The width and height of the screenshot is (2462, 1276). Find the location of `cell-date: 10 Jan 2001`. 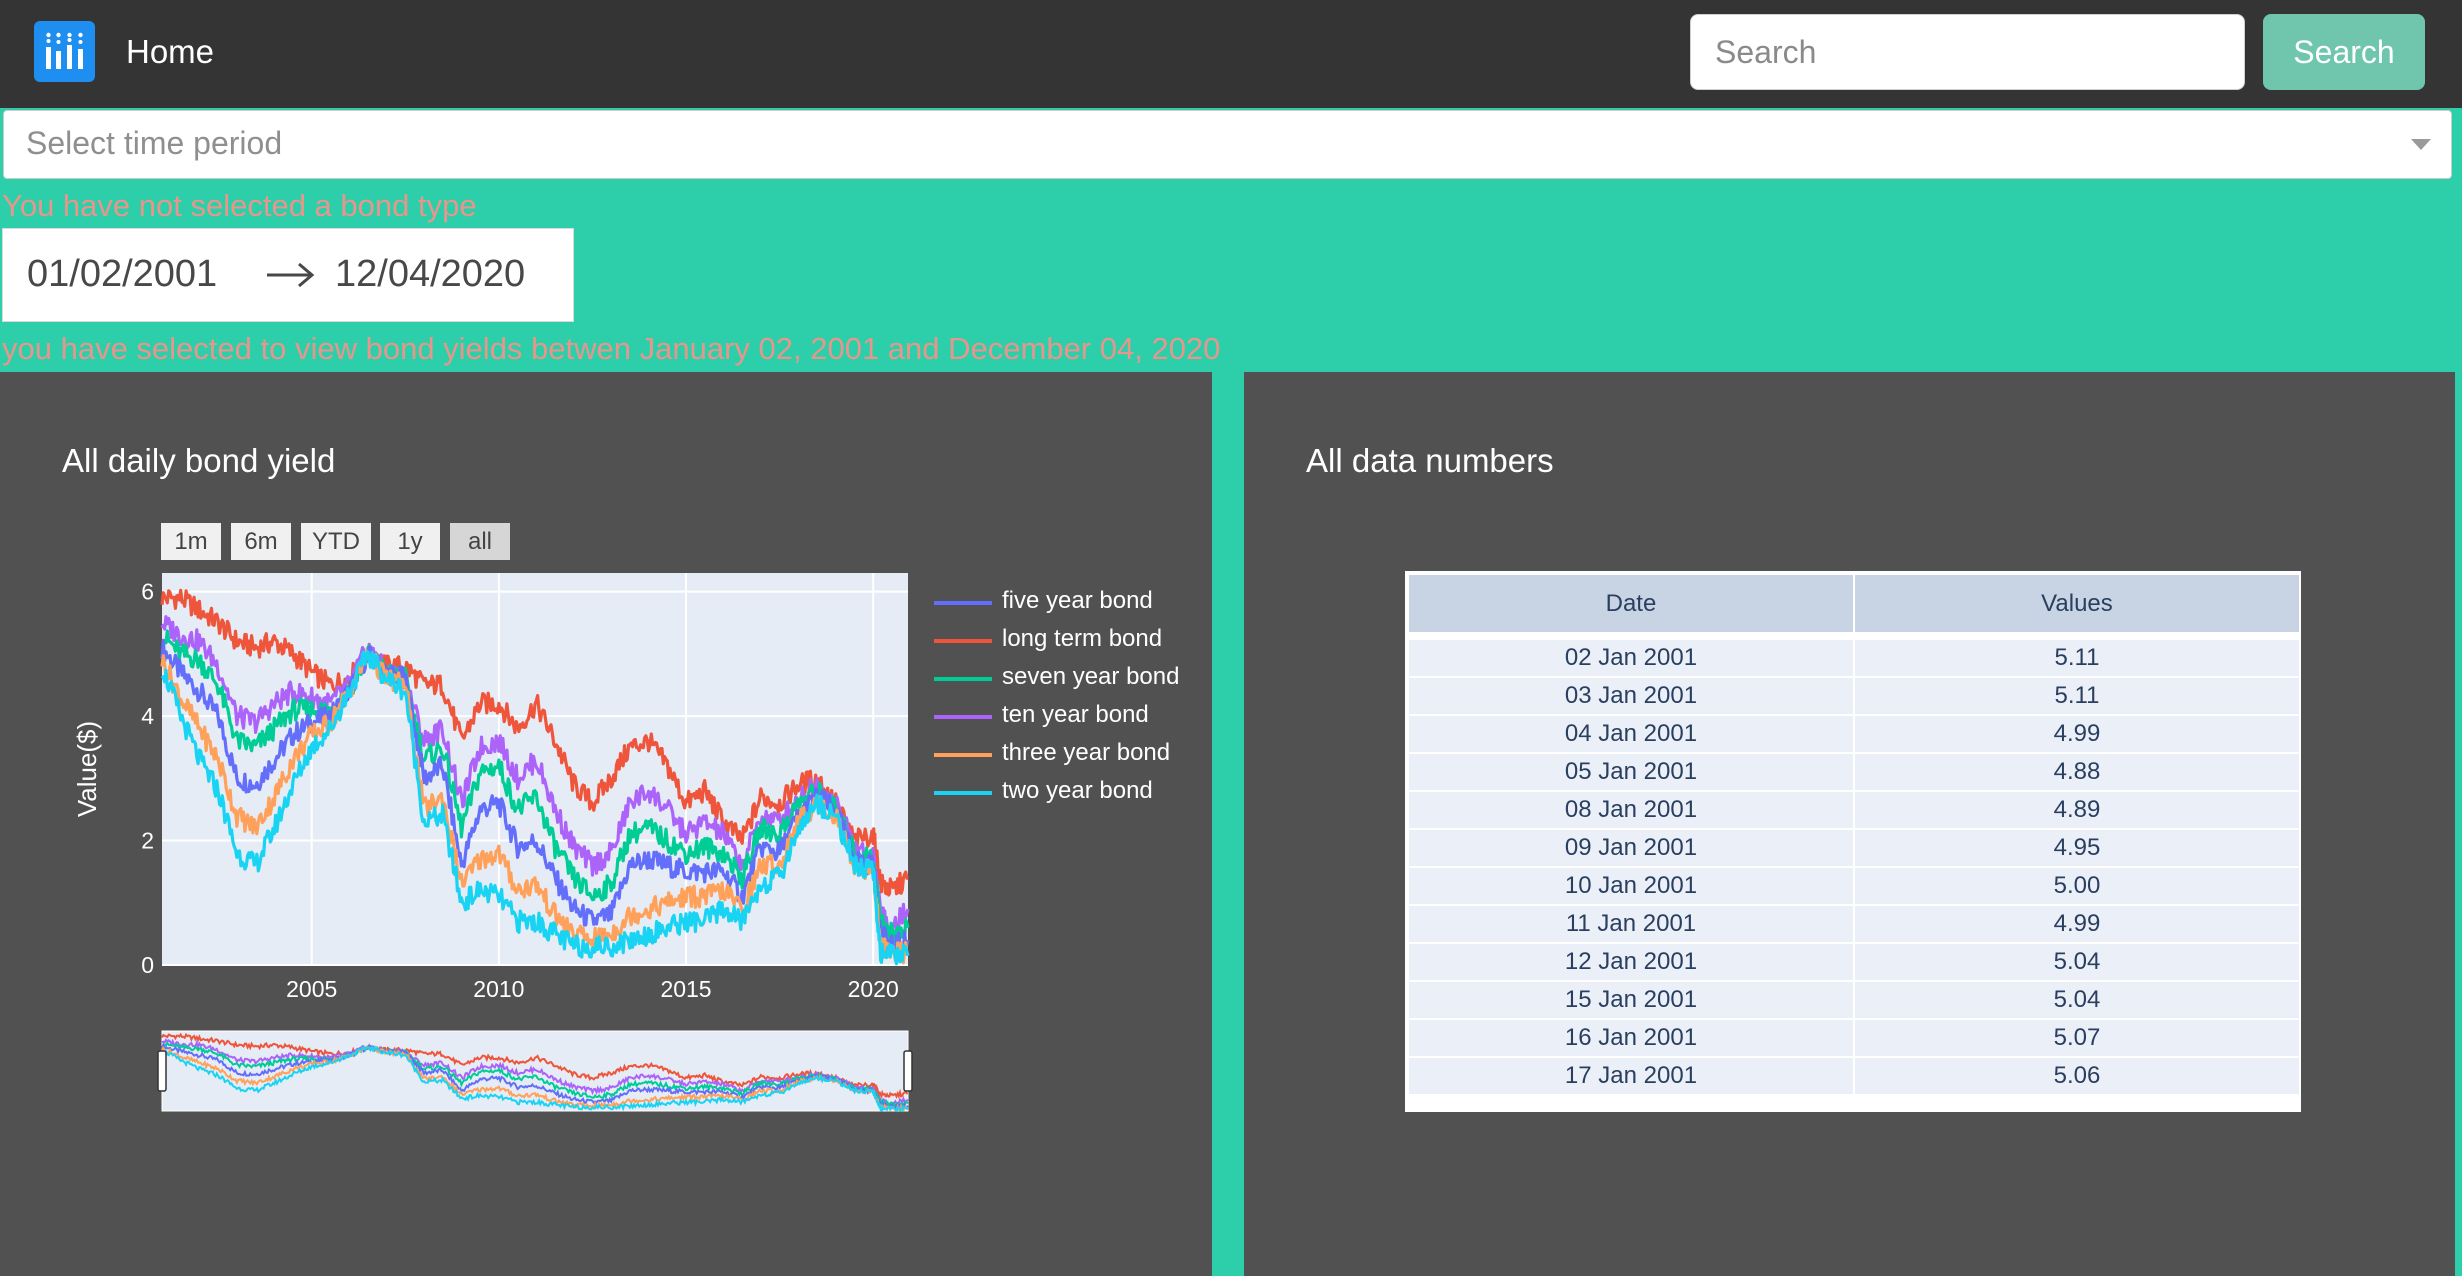

cell-date: 10 Jan 2001 is located at coordinates (1631, 886).